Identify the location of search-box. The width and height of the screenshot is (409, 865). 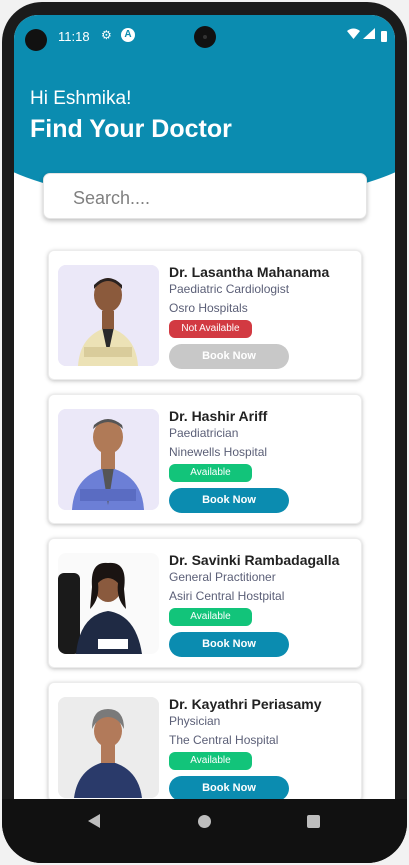
(205, 196).